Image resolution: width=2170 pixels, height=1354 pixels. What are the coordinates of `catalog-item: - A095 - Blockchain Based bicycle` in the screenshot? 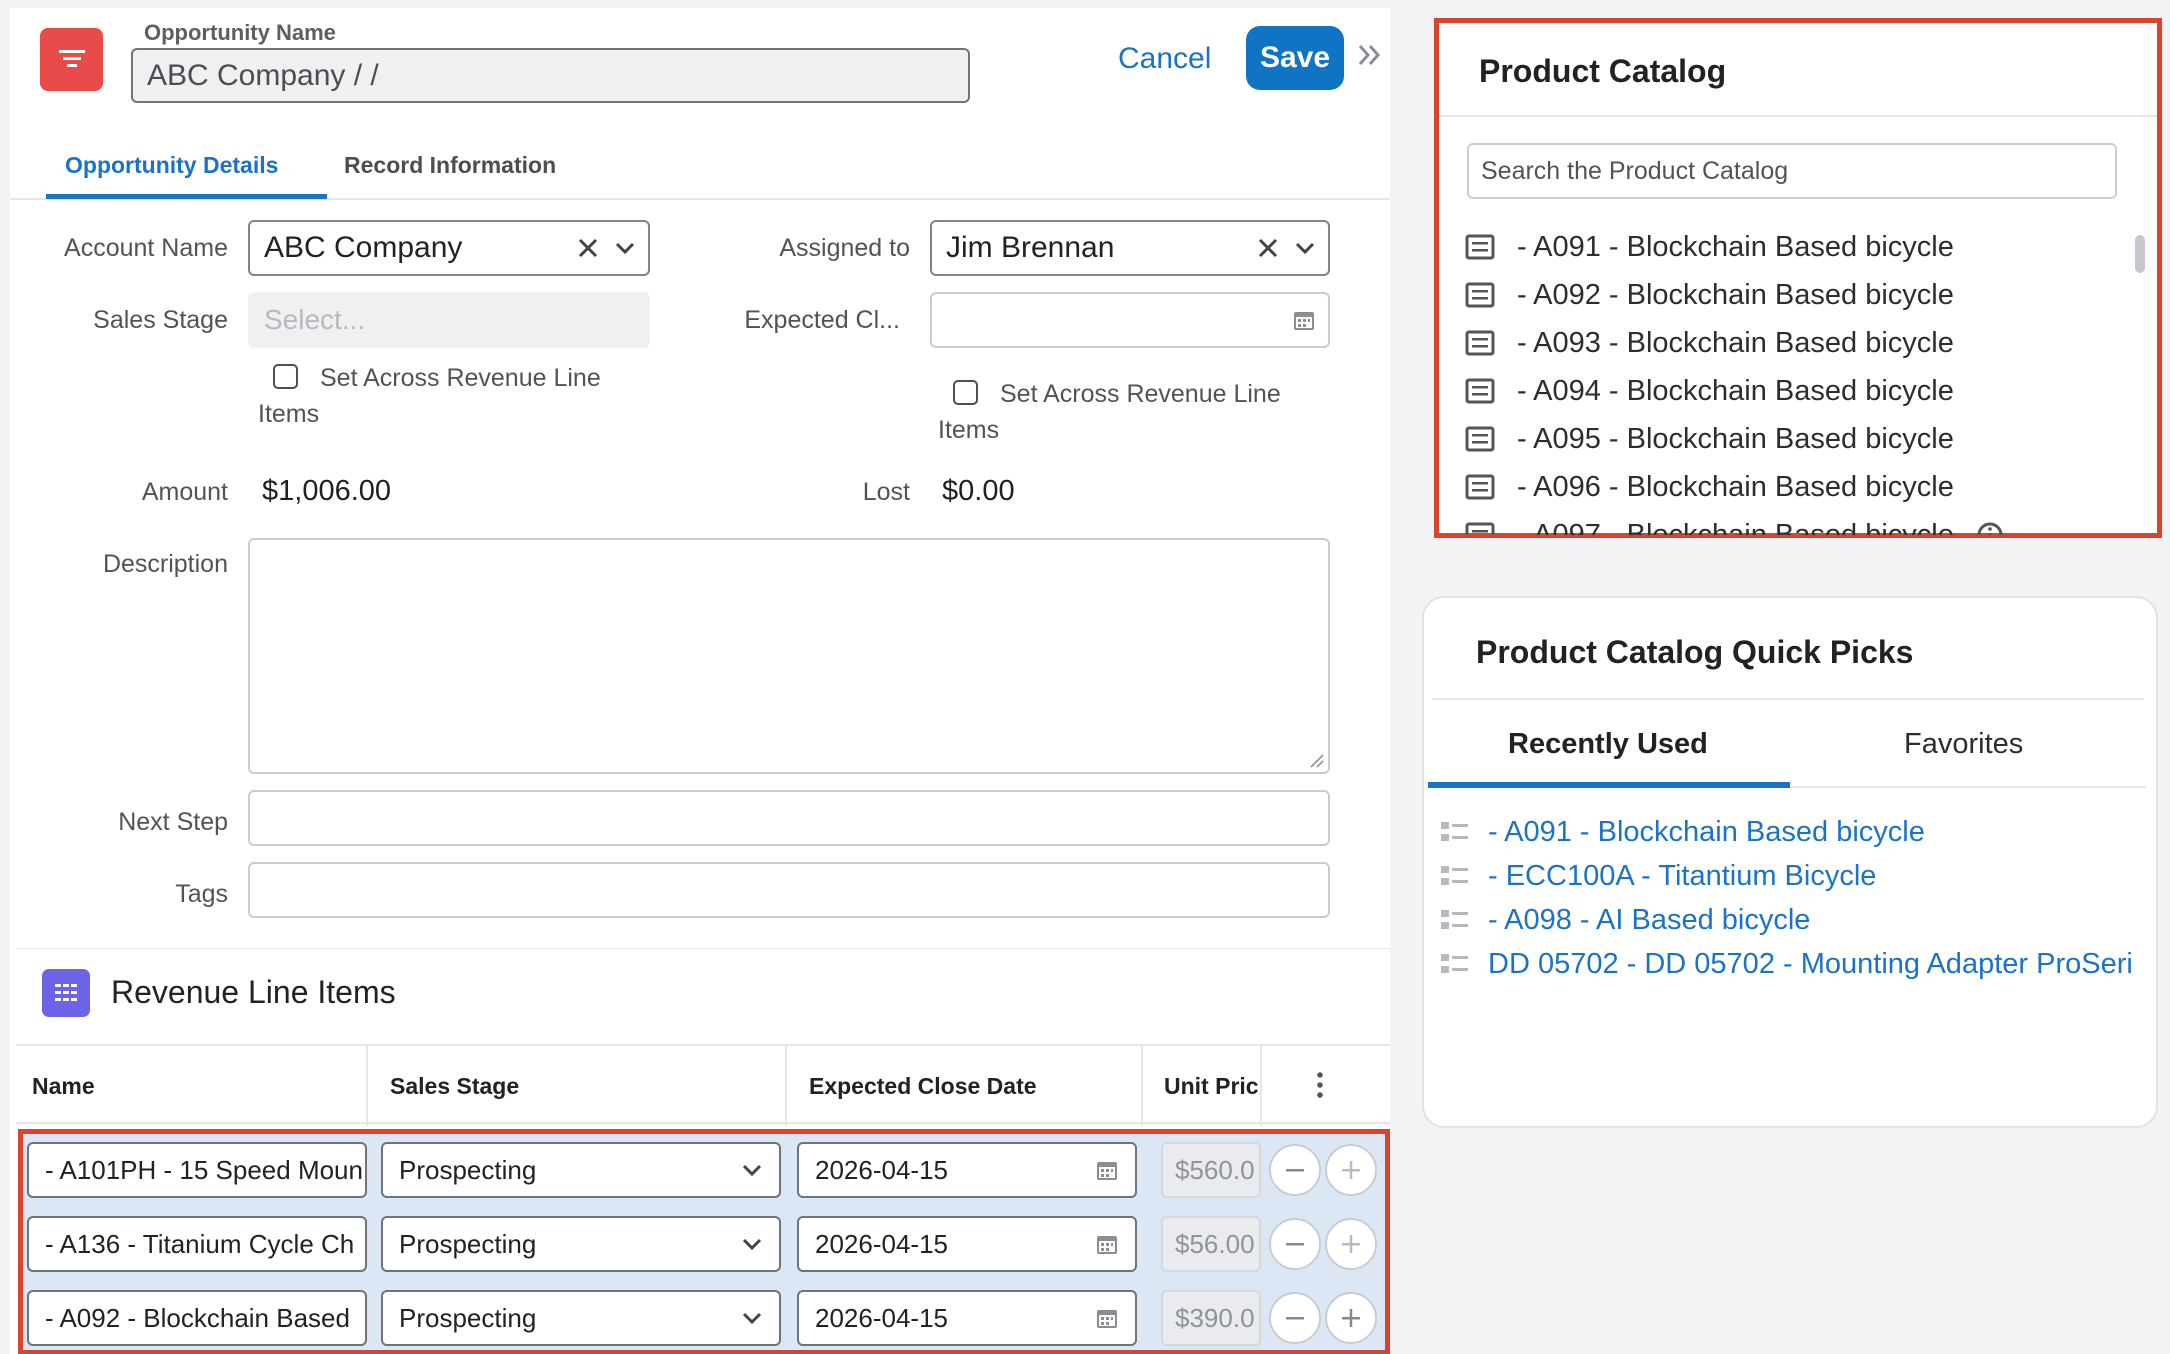 It's located at (1800, 439).